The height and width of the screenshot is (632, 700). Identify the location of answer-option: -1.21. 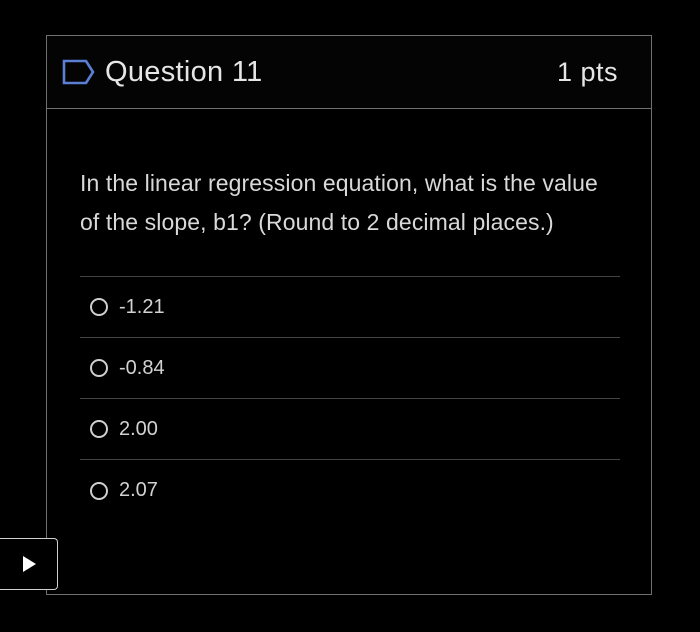
(350, 307).